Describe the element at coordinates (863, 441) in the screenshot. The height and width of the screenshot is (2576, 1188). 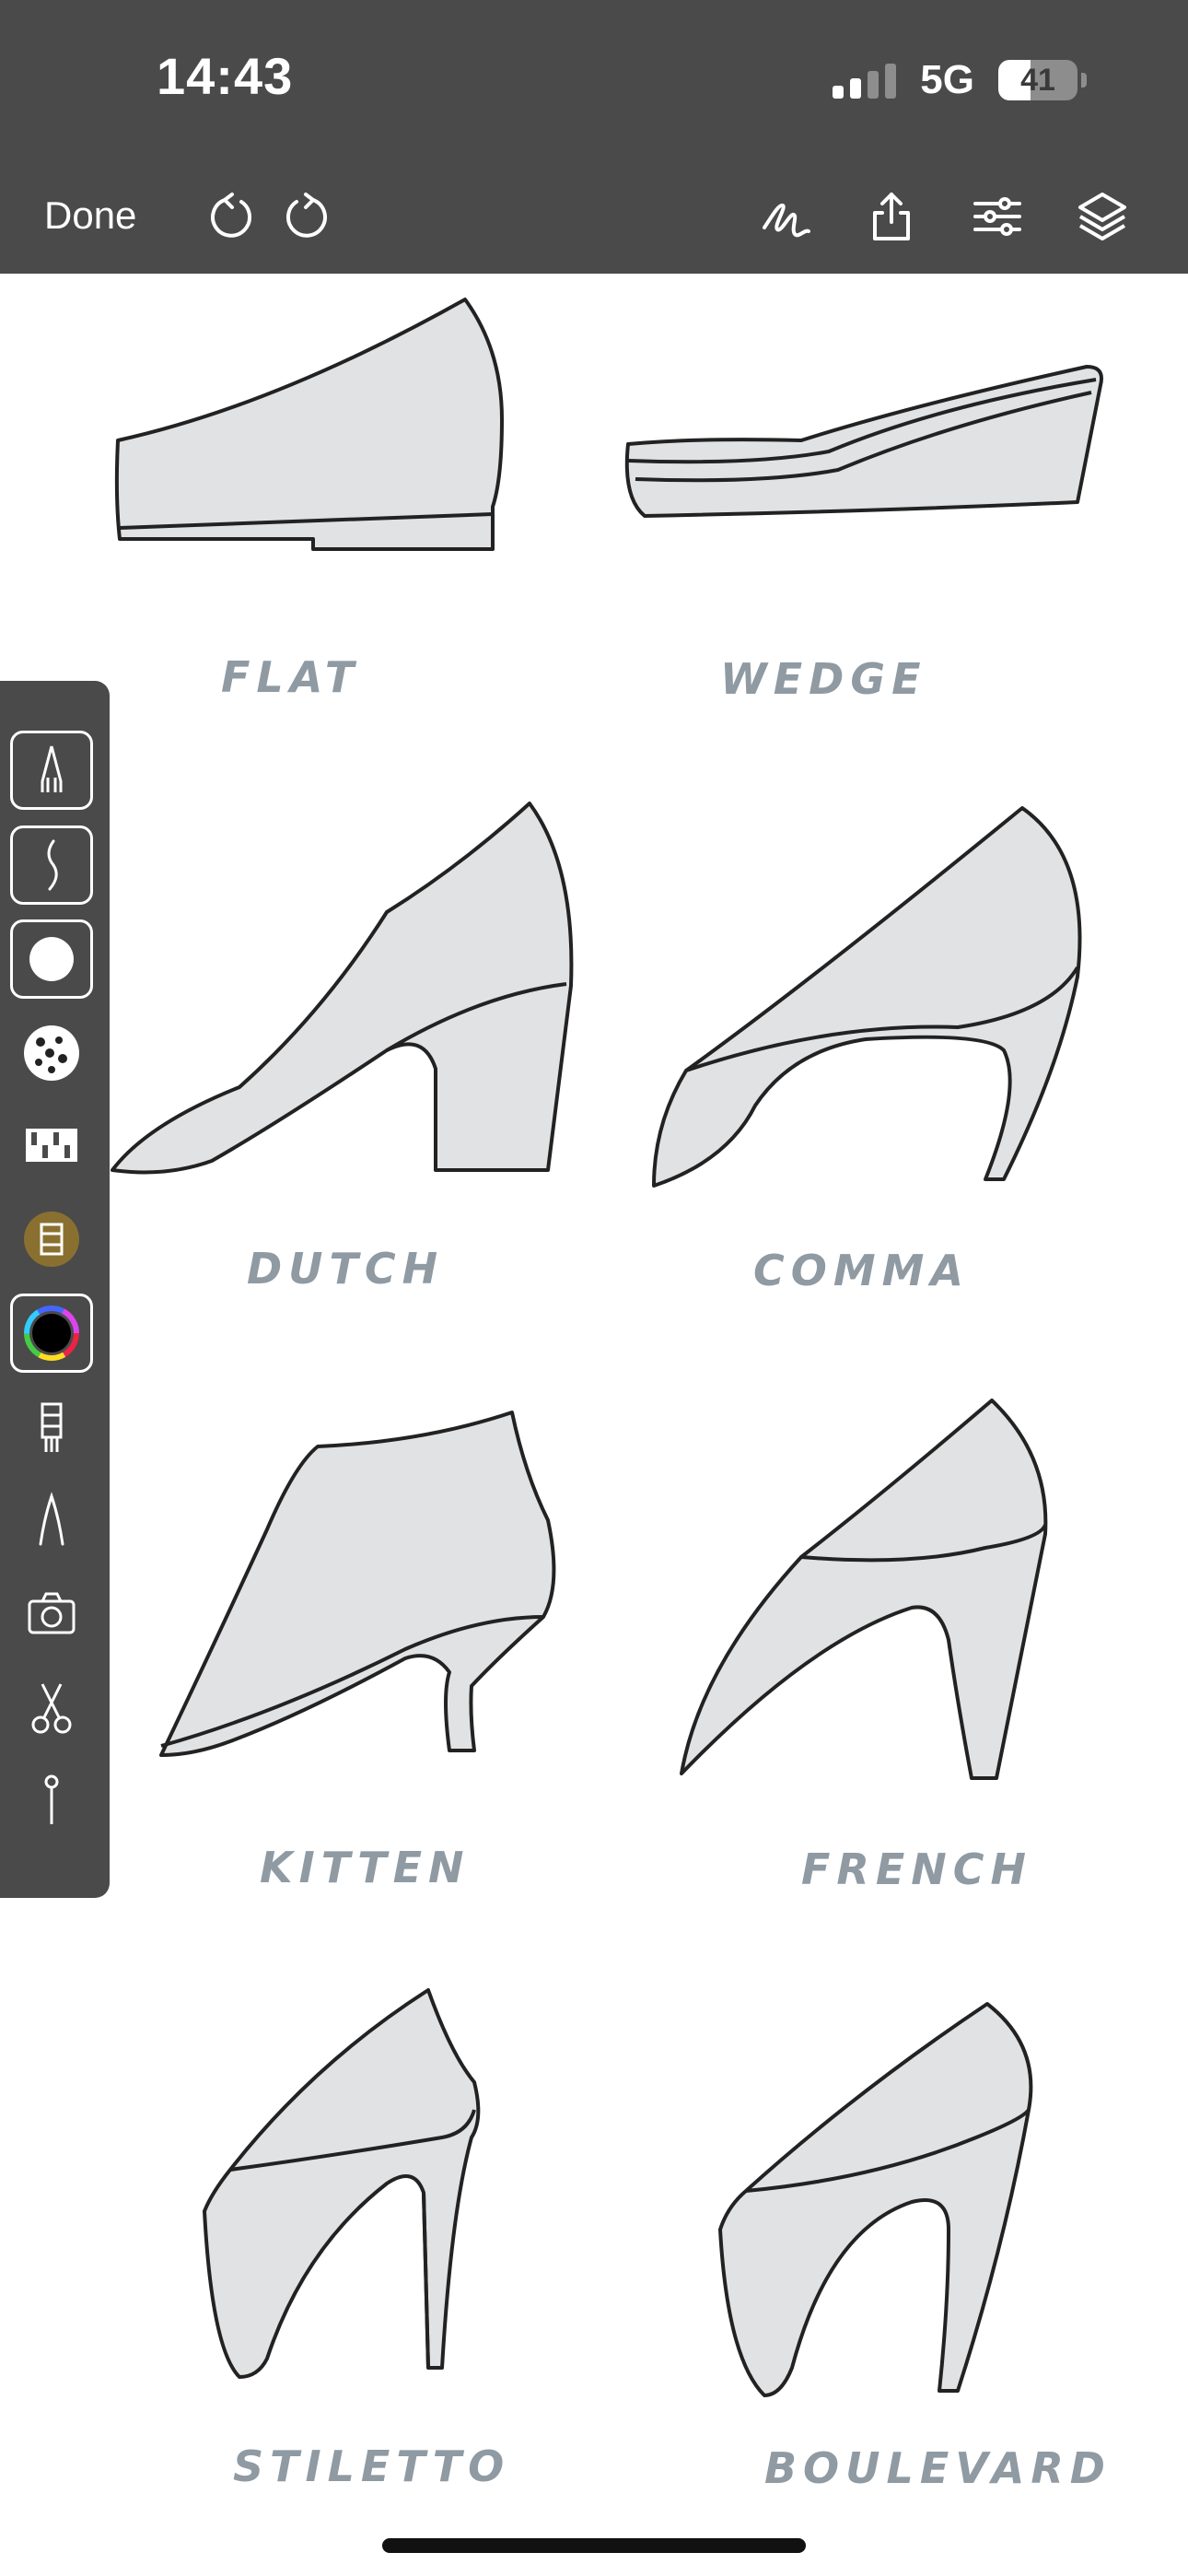
I see `shoe-wedge` at that location.